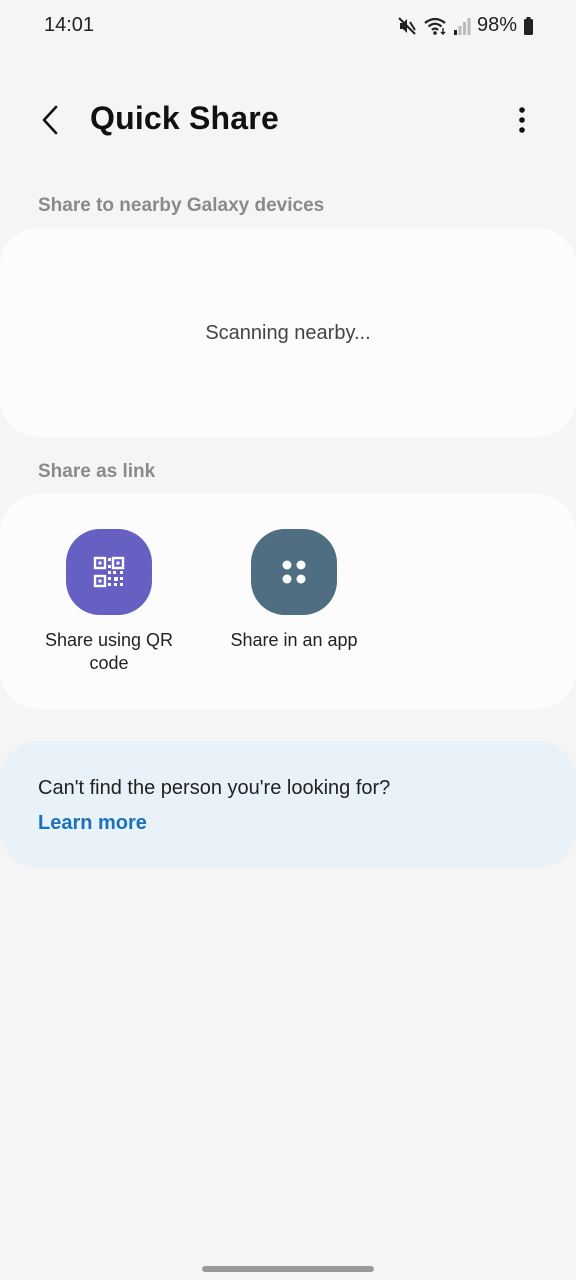 Image resolution: width=576 pixels, height=1280 pixels. Describe the element at coordinates (288, 122) in the screenshot. I see `app-header: Quick Share` at that location.